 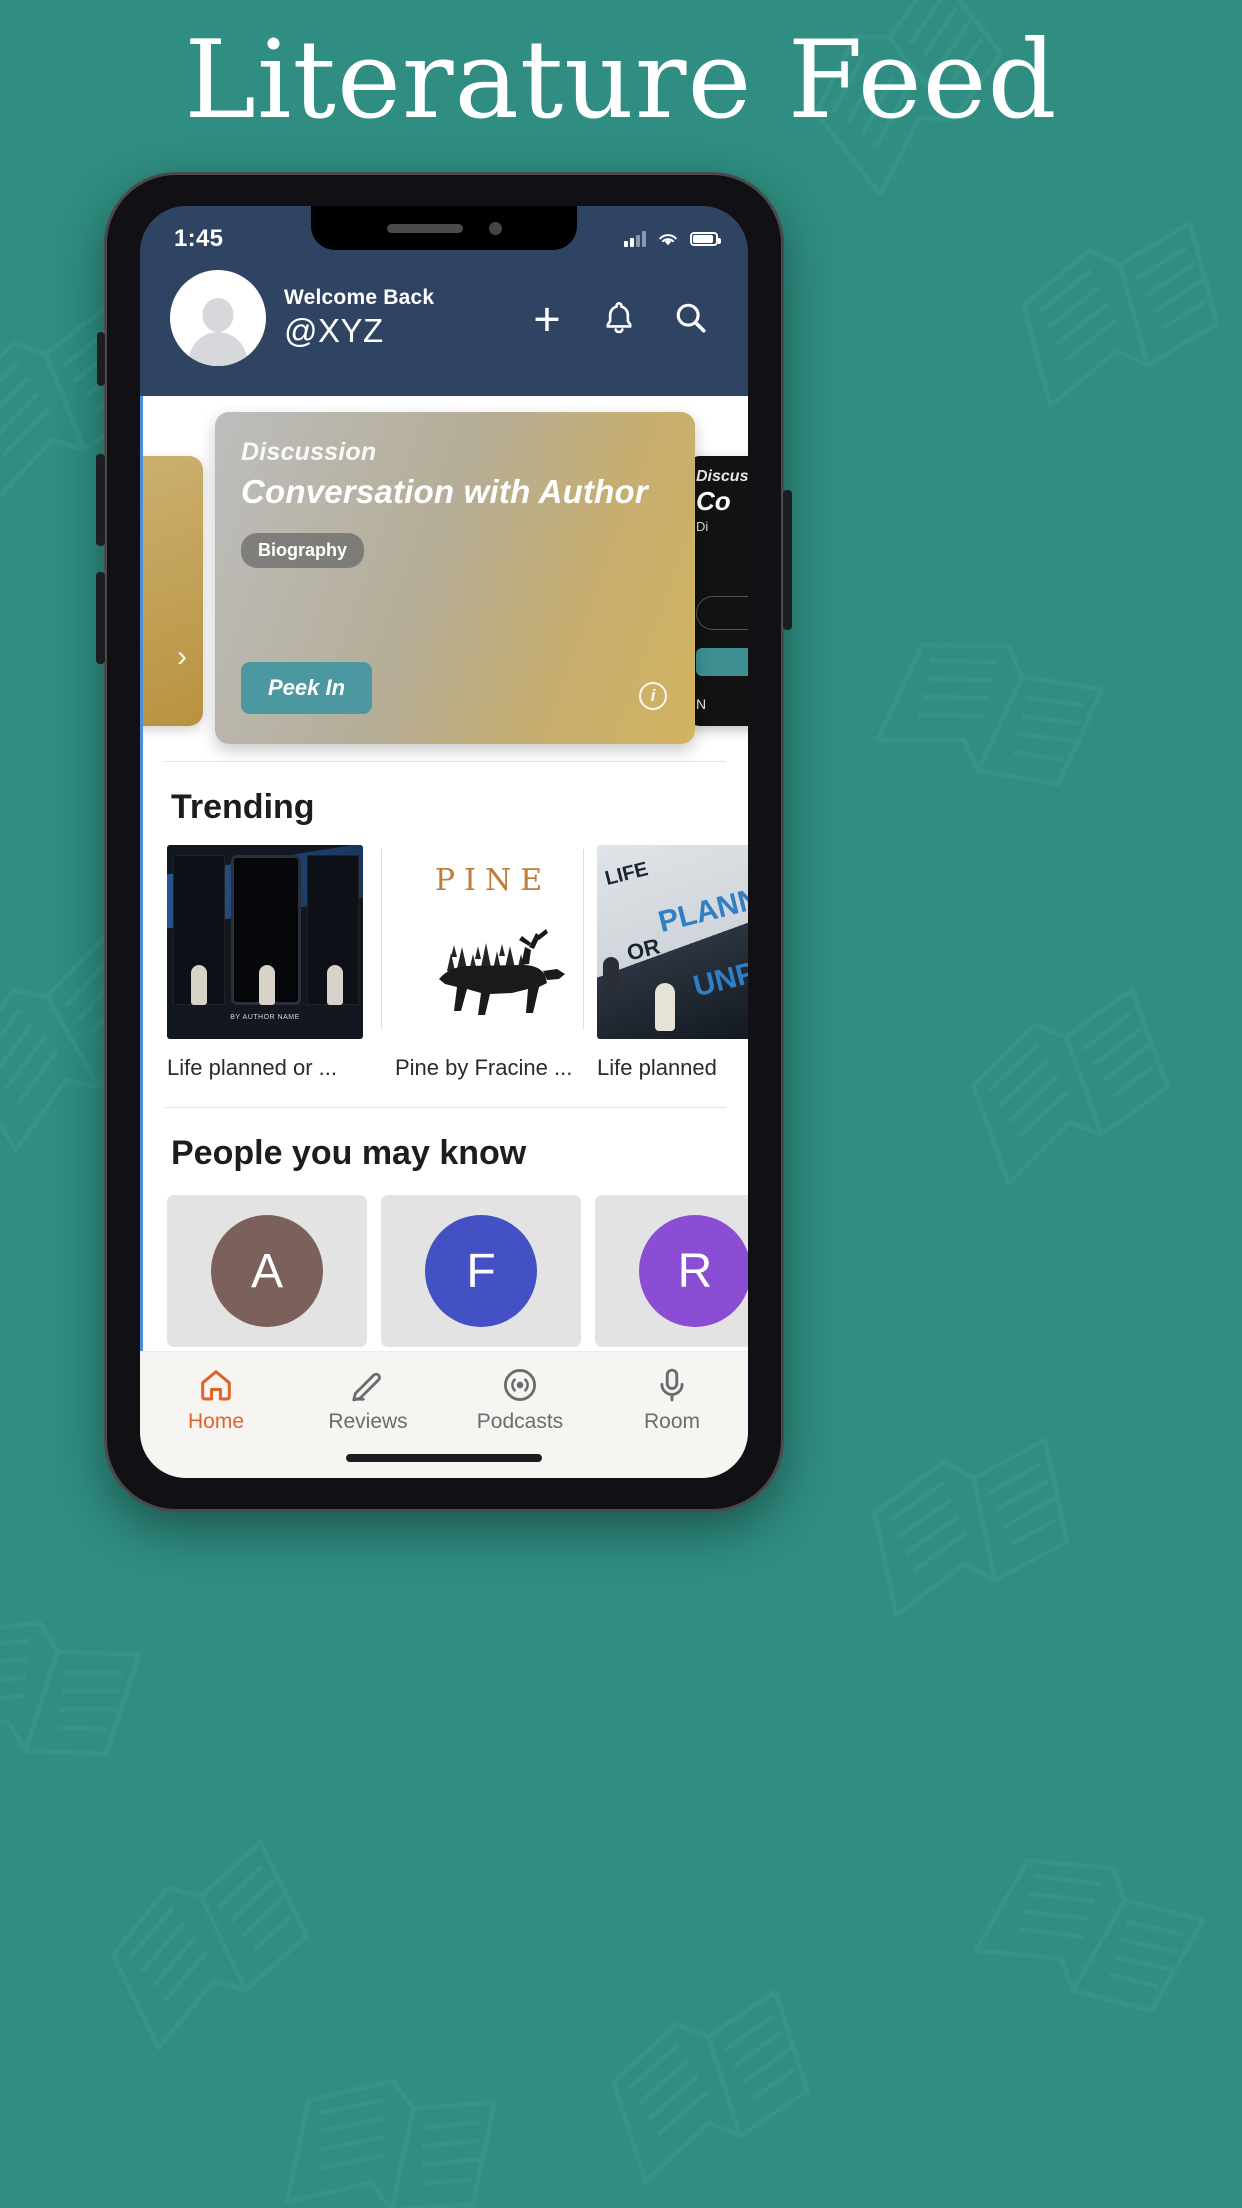 I want to click on avatar: R, so click(x=693, y=1271).